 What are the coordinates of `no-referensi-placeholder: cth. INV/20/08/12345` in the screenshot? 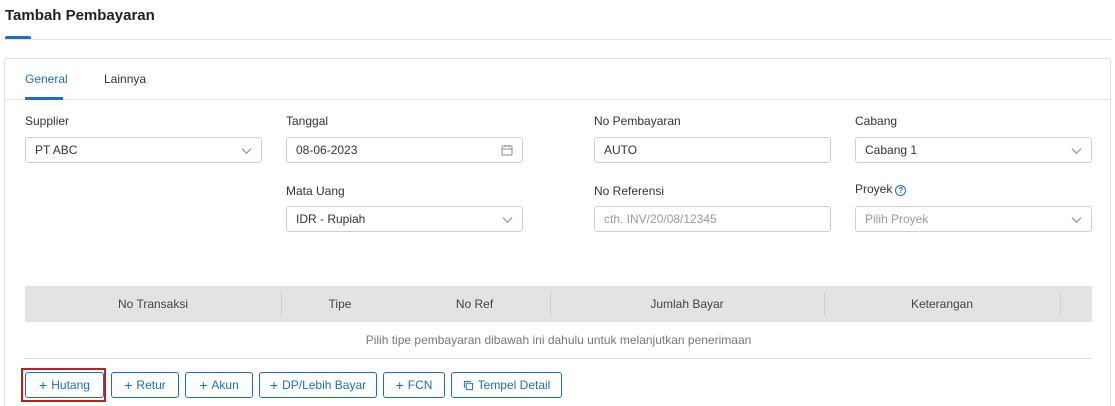 It's located at (660, 219).